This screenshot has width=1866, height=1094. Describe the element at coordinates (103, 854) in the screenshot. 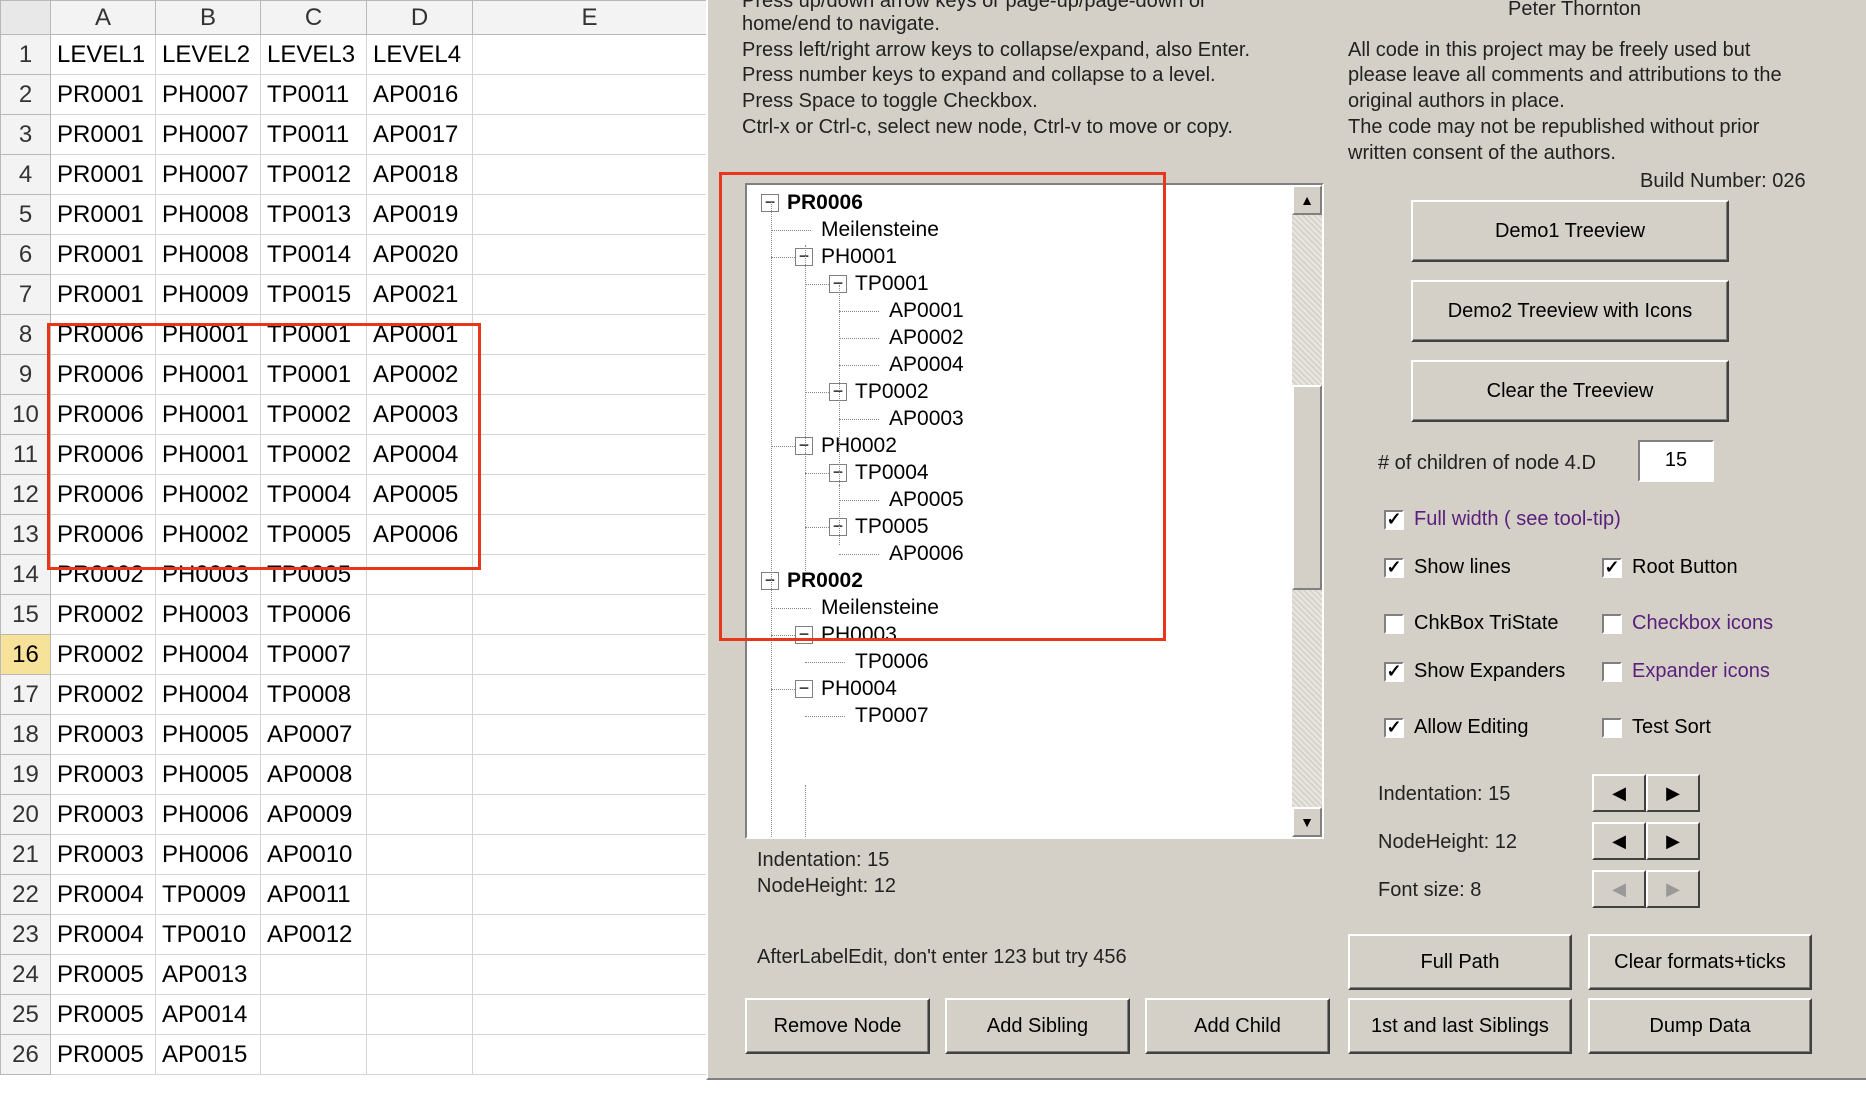

I see `cell: PR0003` at that location.